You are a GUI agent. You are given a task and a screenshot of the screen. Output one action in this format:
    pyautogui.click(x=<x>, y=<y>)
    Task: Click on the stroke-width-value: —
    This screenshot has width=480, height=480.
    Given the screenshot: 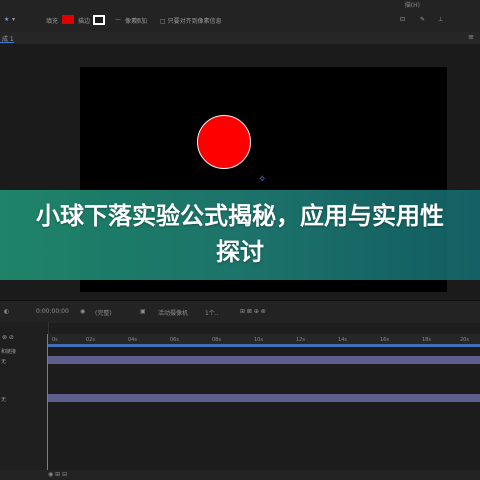 What is the action you would take?
    pyautogui.click(x=118, y=19)
    